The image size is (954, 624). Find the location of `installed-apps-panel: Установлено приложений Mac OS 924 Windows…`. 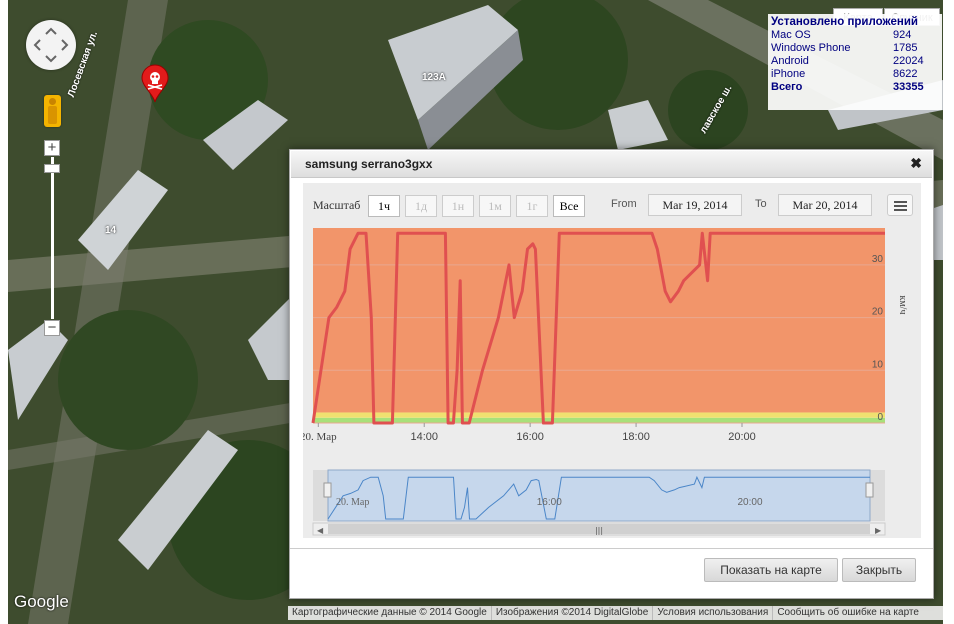

installed-apps-panel: Установлено приложений Mac OS 924 Windows… is located at coordinates (855, 62).